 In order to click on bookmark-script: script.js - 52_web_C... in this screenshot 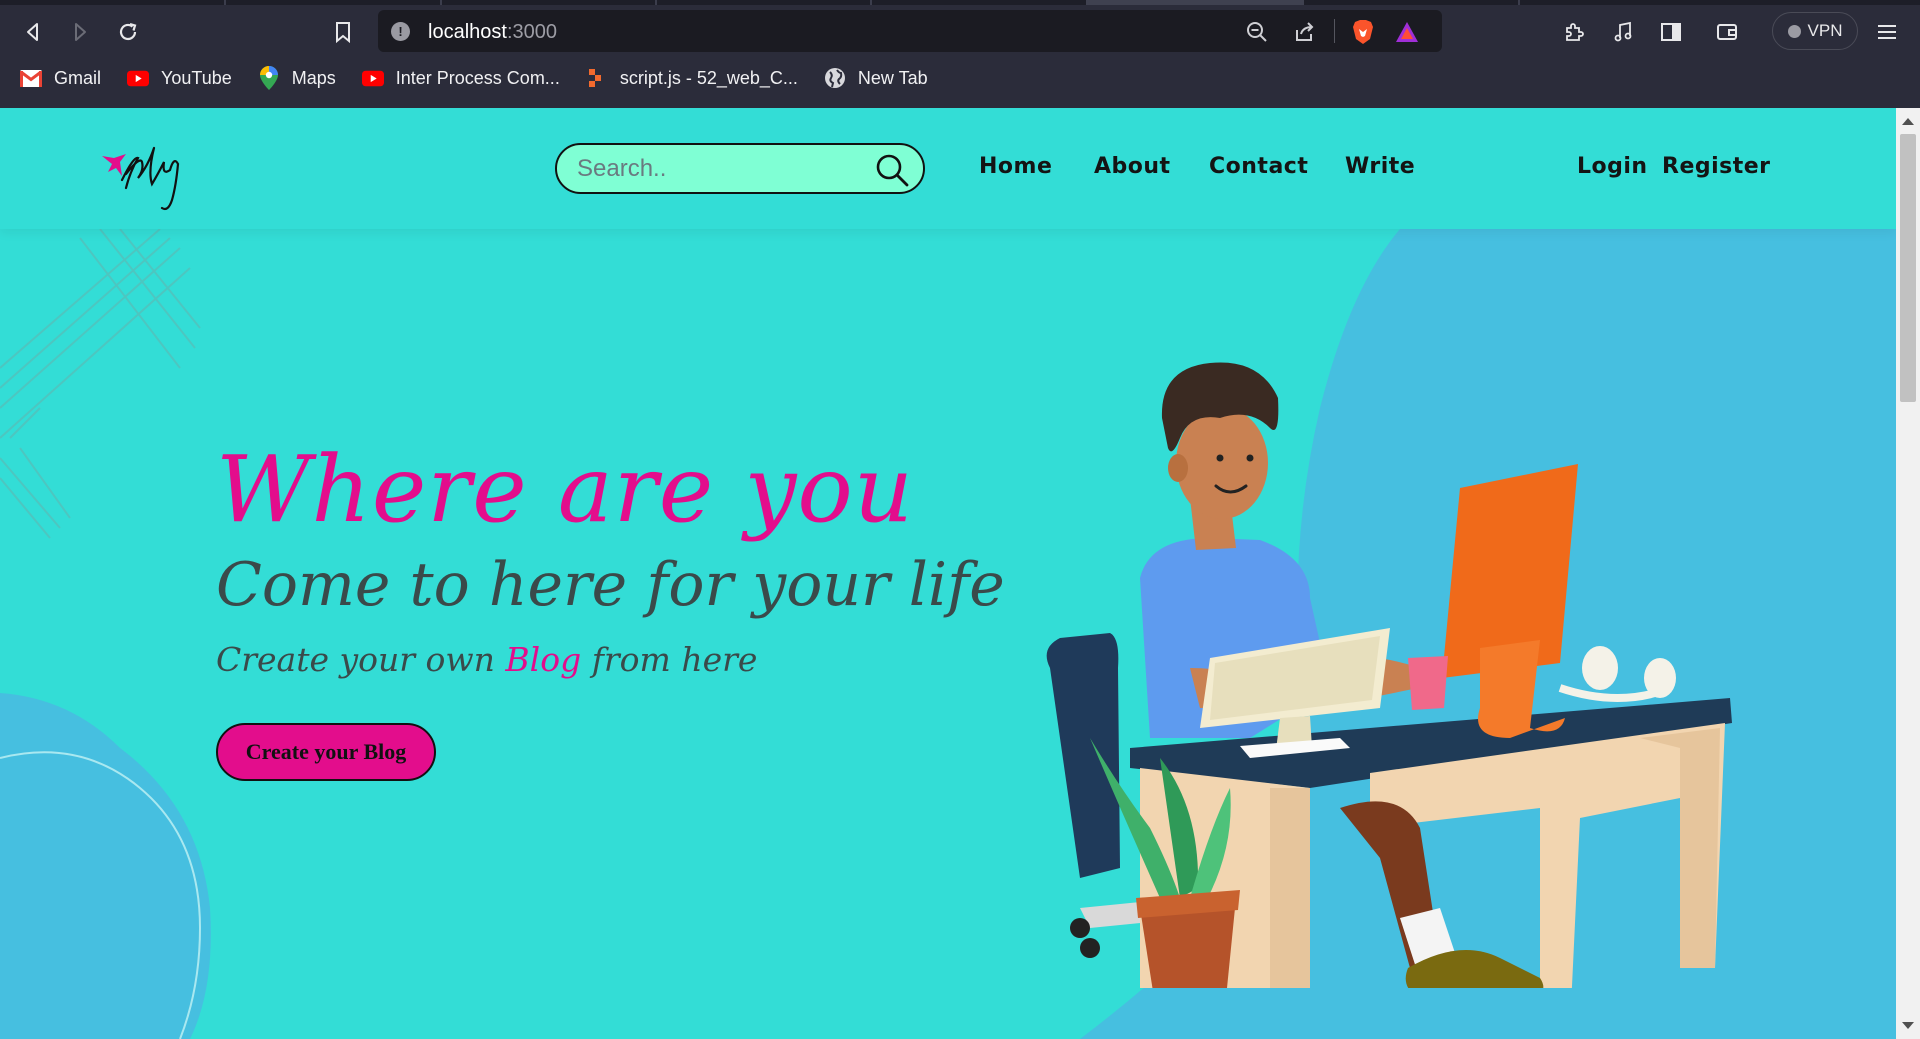, I will do `click(692, 78)`.